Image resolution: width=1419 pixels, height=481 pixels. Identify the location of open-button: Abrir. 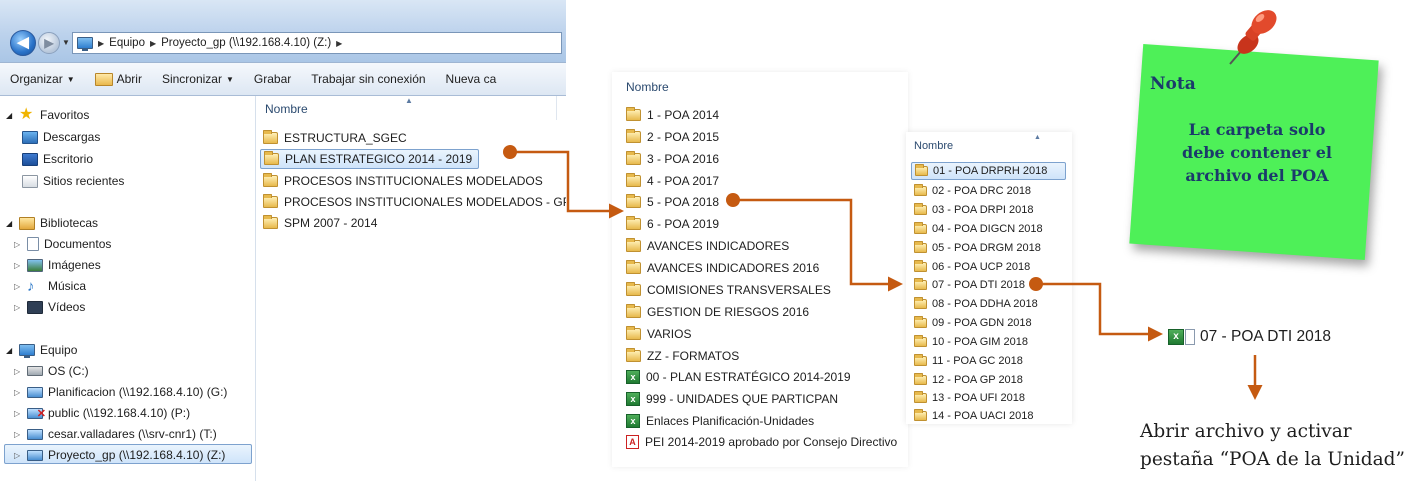
(118, 79).